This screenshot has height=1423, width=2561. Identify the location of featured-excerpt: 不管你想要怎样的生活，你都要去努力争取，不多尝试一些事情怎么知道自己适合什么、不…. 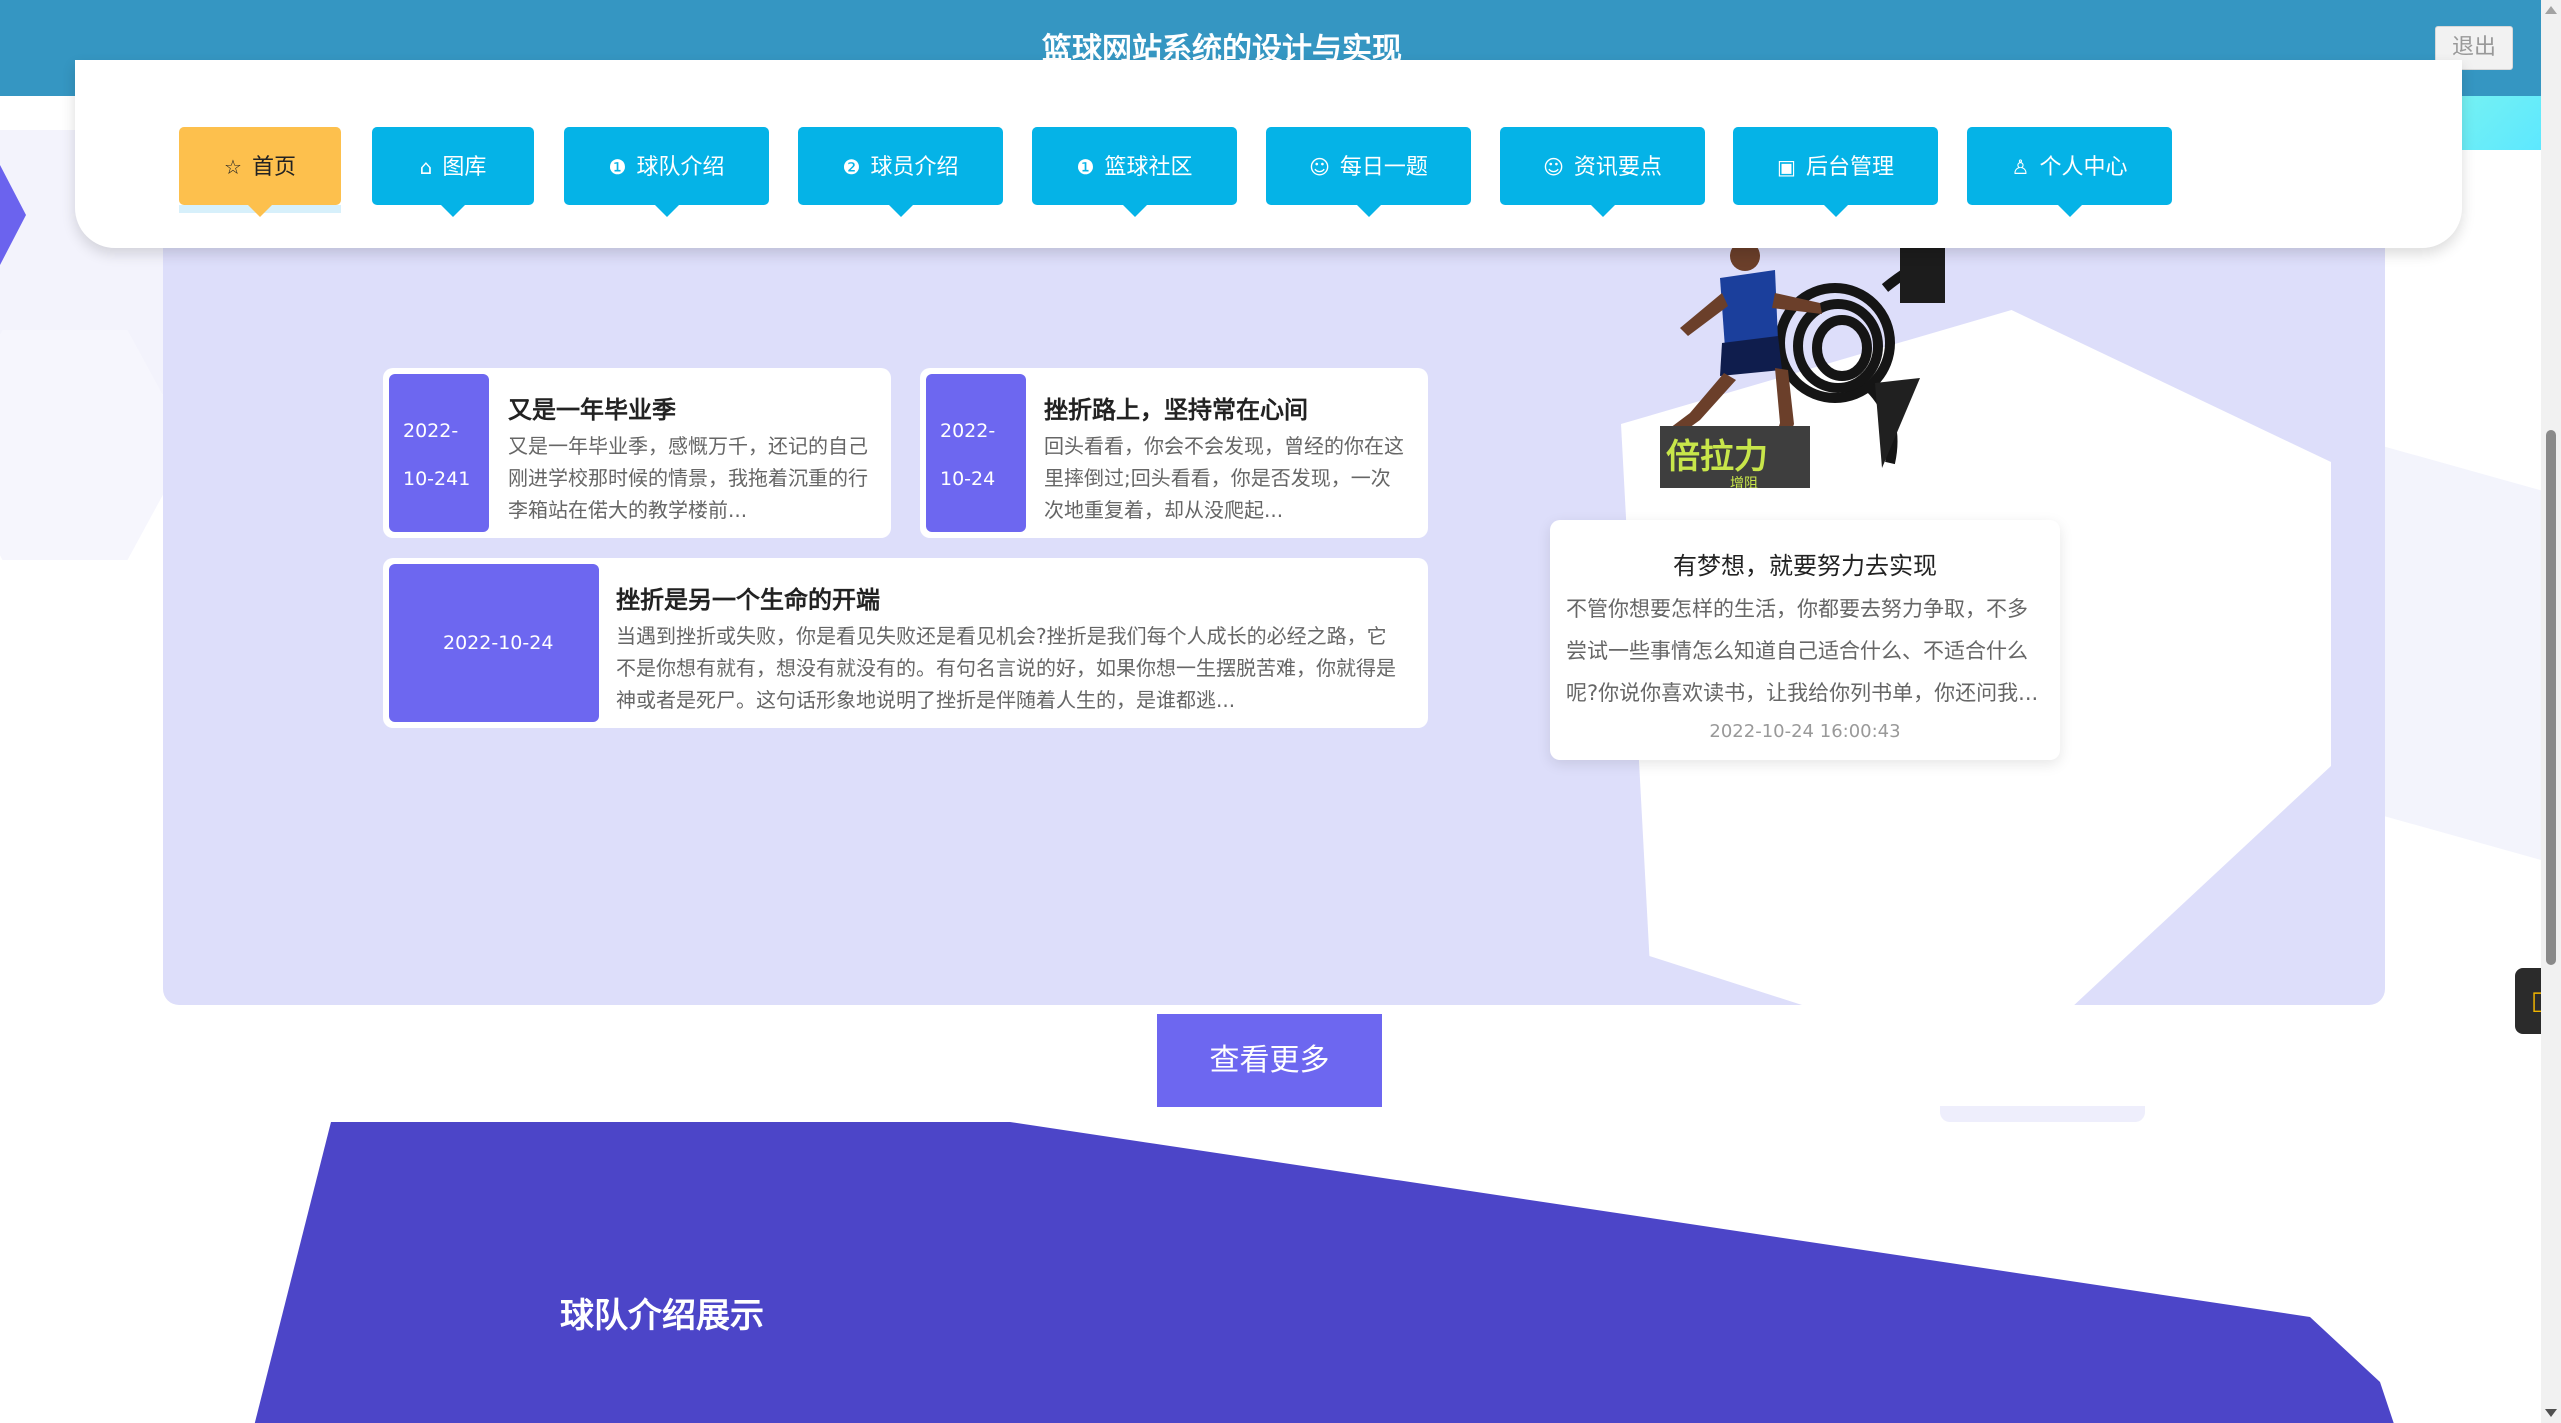
(1802, 651).